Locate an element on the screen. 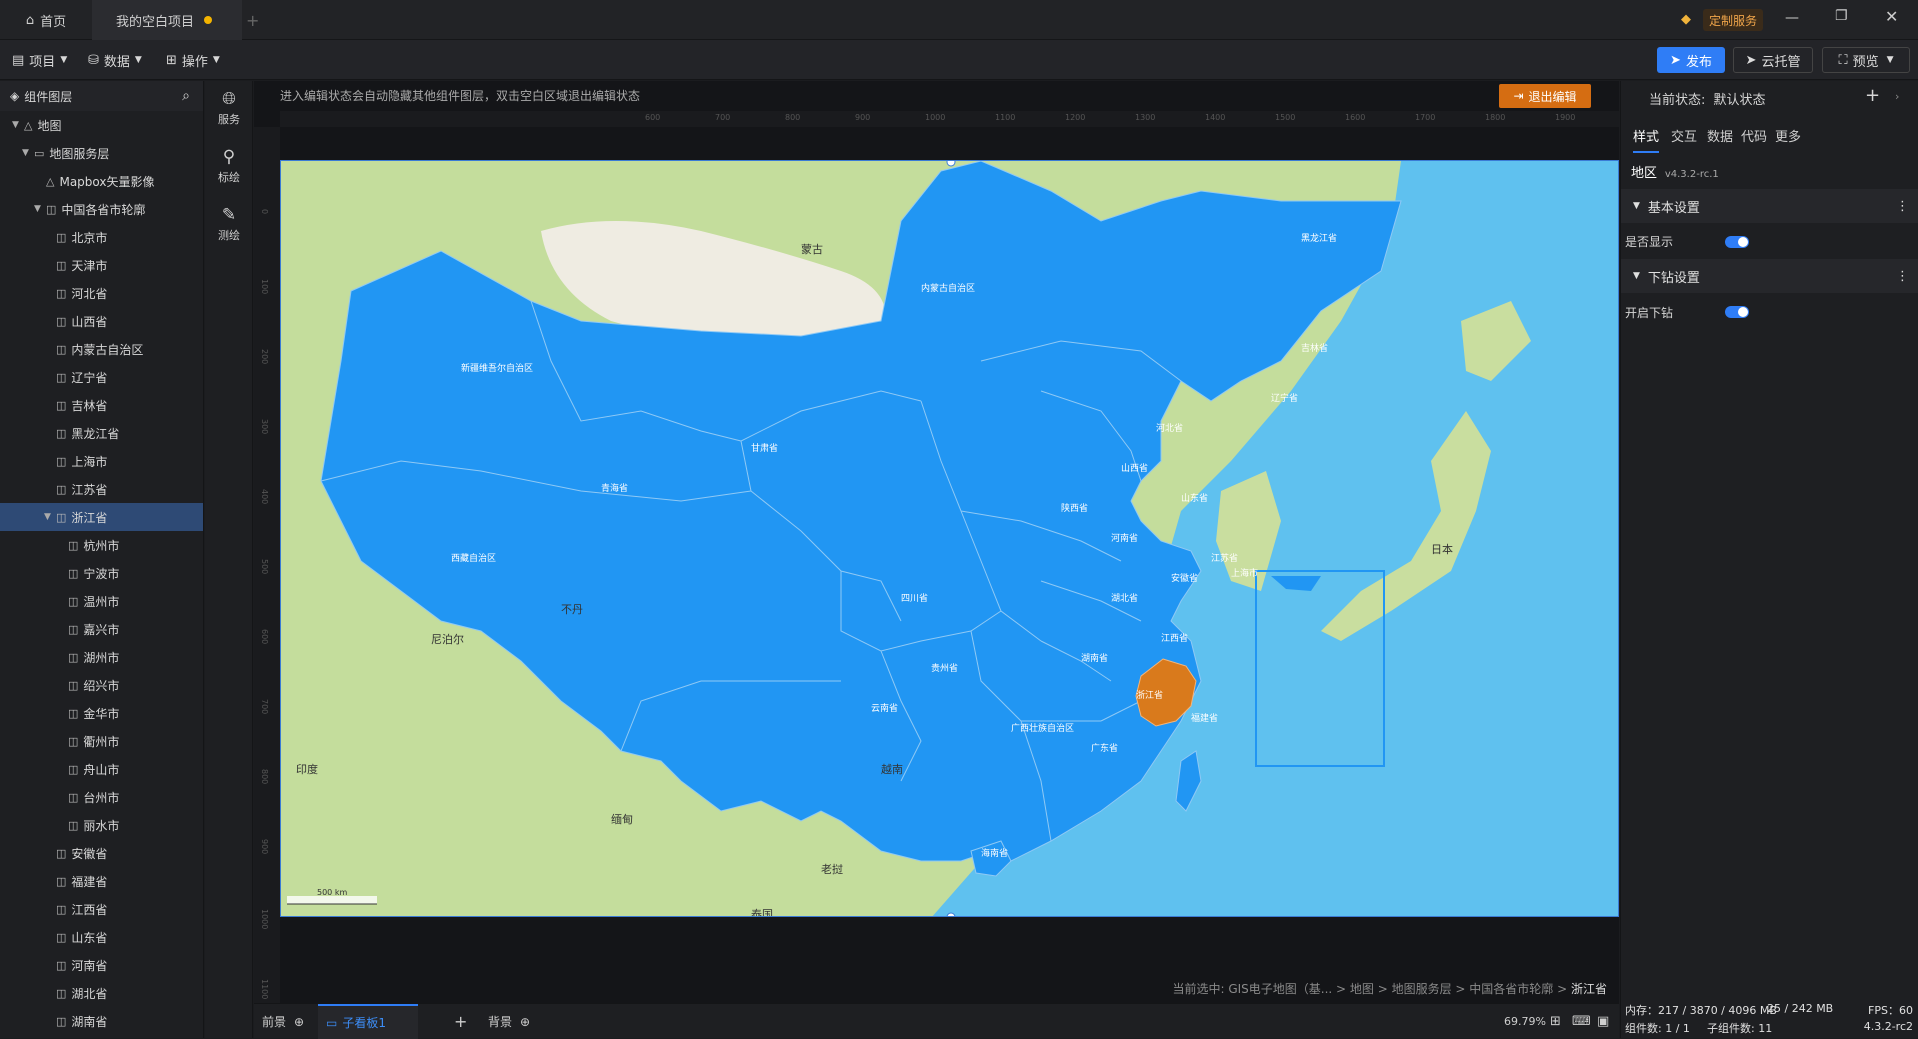  add-board-button: + is located at coordinates (460, 1021).